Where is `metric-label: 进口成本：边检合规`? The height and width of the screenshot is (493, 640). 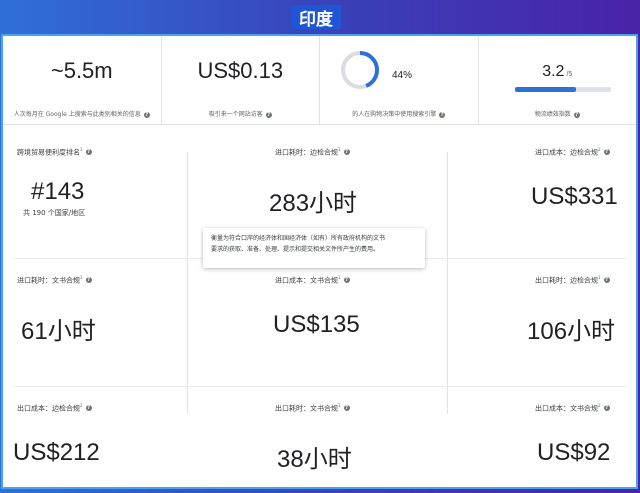 metric-label: 进口成本：边检合规 is located at coordinates (566, 152).